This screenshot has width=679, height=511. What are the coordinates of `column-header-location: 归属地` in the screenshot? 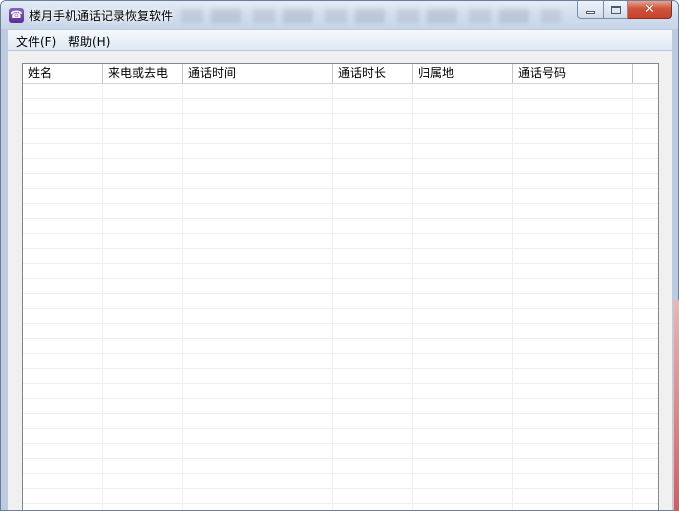 It's located at (463, 73).